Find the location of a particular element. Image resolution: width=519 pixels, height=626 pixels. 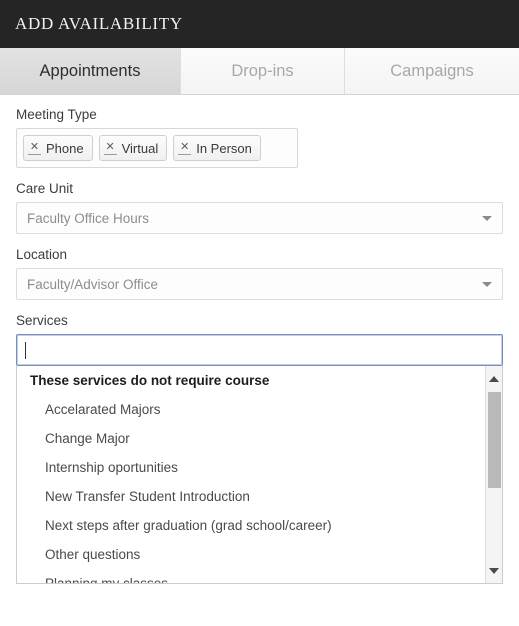

chip-label: Virtual is located at coordinates (140, 148).